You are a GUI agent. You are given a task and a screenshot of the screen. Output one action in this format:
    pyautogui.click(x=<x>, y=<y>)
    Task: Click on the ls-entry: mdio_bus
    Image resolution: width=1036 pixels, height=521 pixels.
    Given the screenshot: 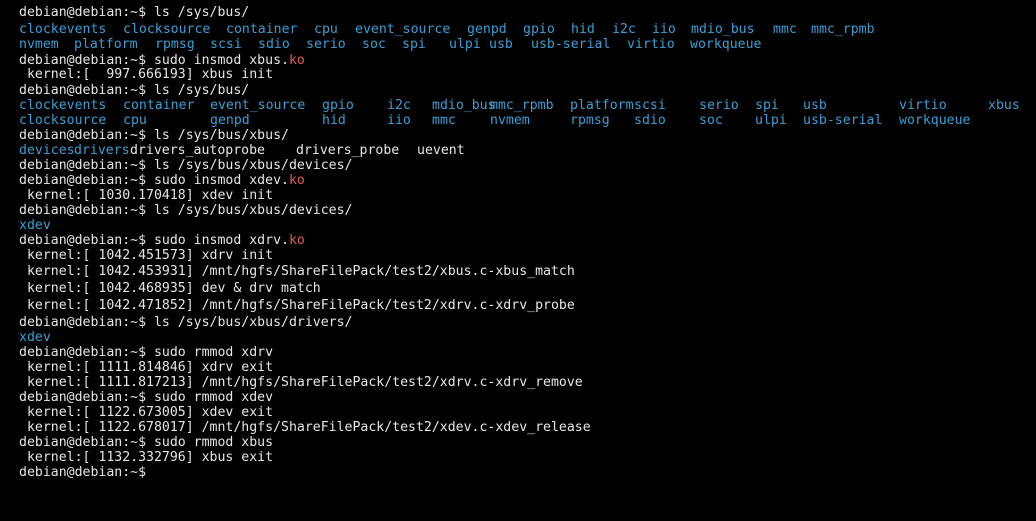 What is the action you would take?
    pyautogui.click(x=723, y=29)
    